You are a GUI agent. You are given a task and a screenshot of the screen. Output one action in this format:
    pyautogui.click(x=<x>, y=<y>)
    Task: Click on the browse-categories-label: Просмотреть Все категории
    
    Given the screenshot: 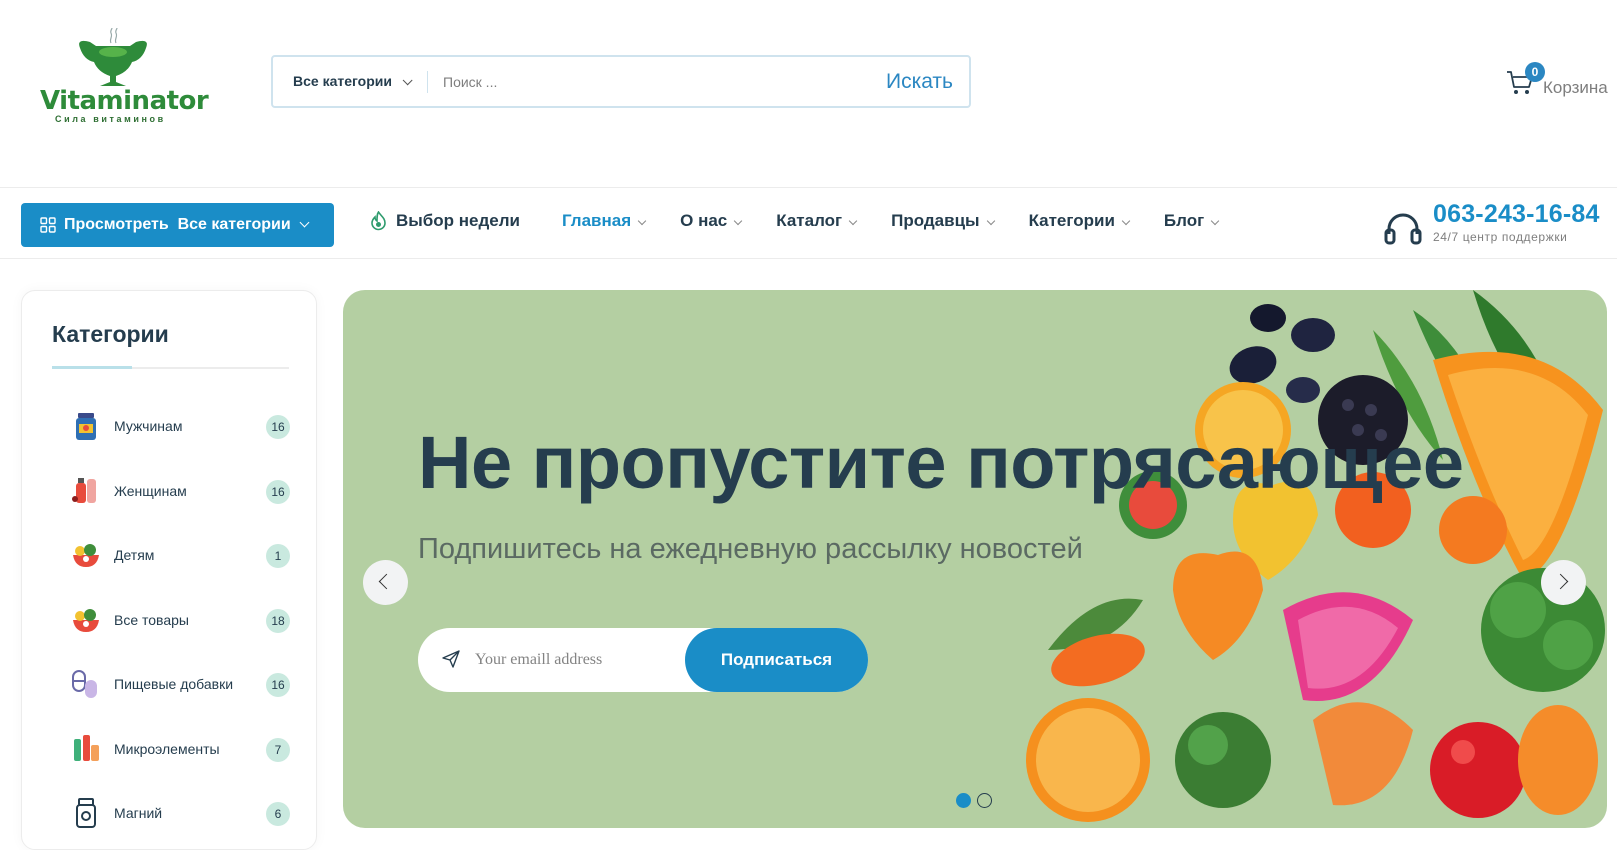 What is the action you would take?
    pyautogui.click(x=177, y=224)
    